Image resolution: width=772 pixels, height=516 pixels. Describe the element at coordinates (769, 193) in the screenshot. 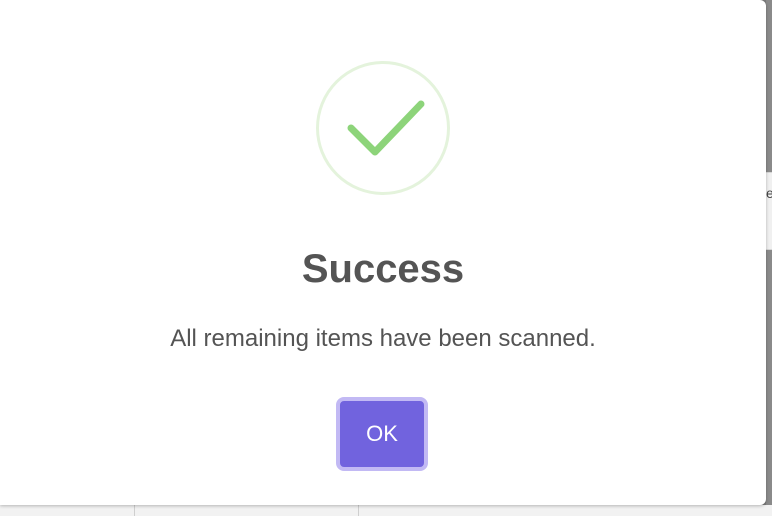

I see `background-row-text: e` at that location.